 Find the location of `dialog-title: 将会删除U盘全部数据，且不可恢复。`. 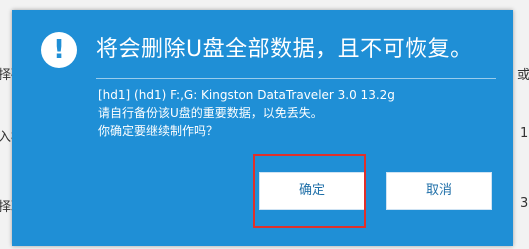

dialog-title: 将会删除U盘全部数据，且不可恢复。 is located at coordinates (284, 49).